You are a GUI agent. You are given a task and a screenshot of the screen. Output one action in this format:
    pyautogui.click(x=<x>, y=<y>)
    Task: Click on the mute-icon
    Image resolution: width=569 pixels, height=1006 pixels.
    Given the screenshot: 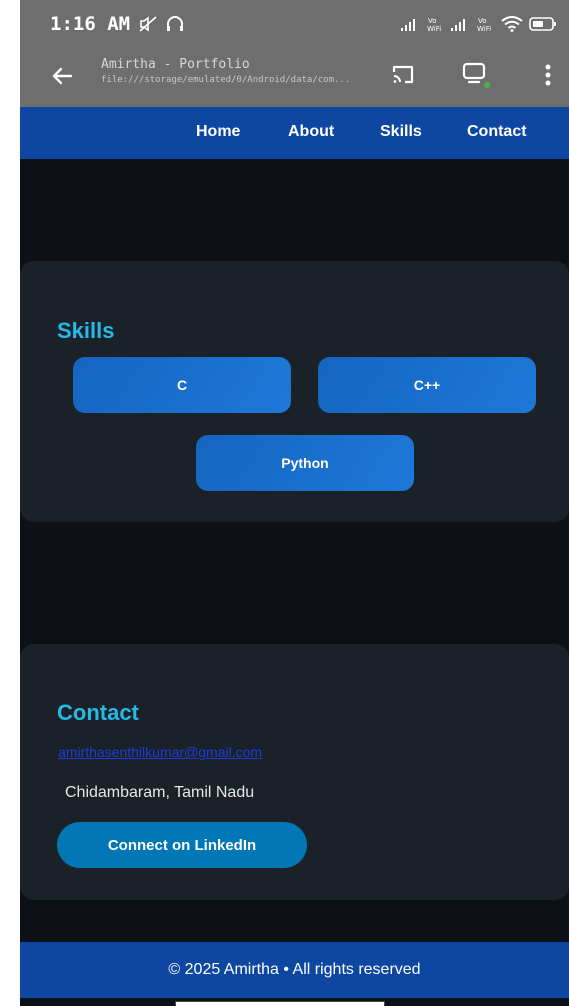 What is the action you would take?
    pyautogui.click(x=148, y=24)
    